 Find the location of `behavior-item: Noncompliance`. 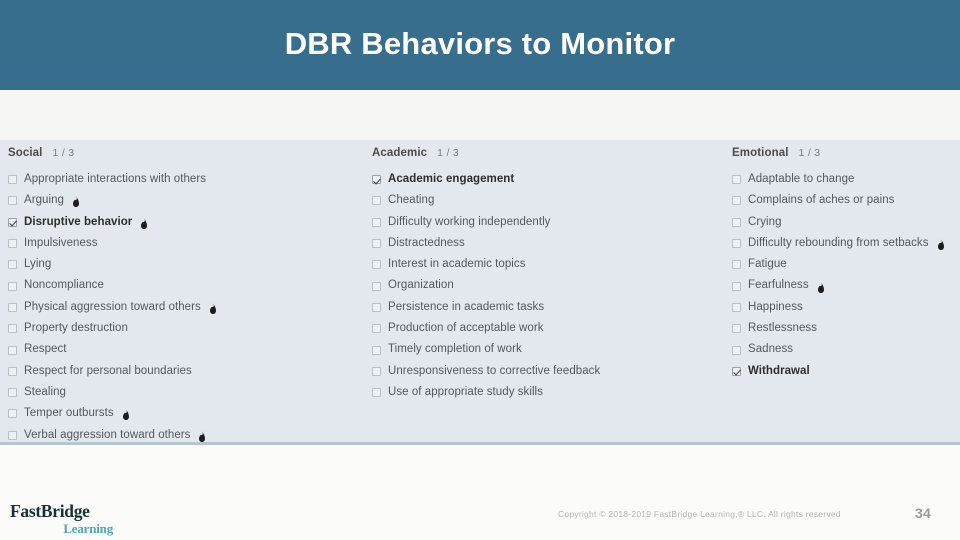

behavior-item: Noncompliance is located at coordinates (187, 285).